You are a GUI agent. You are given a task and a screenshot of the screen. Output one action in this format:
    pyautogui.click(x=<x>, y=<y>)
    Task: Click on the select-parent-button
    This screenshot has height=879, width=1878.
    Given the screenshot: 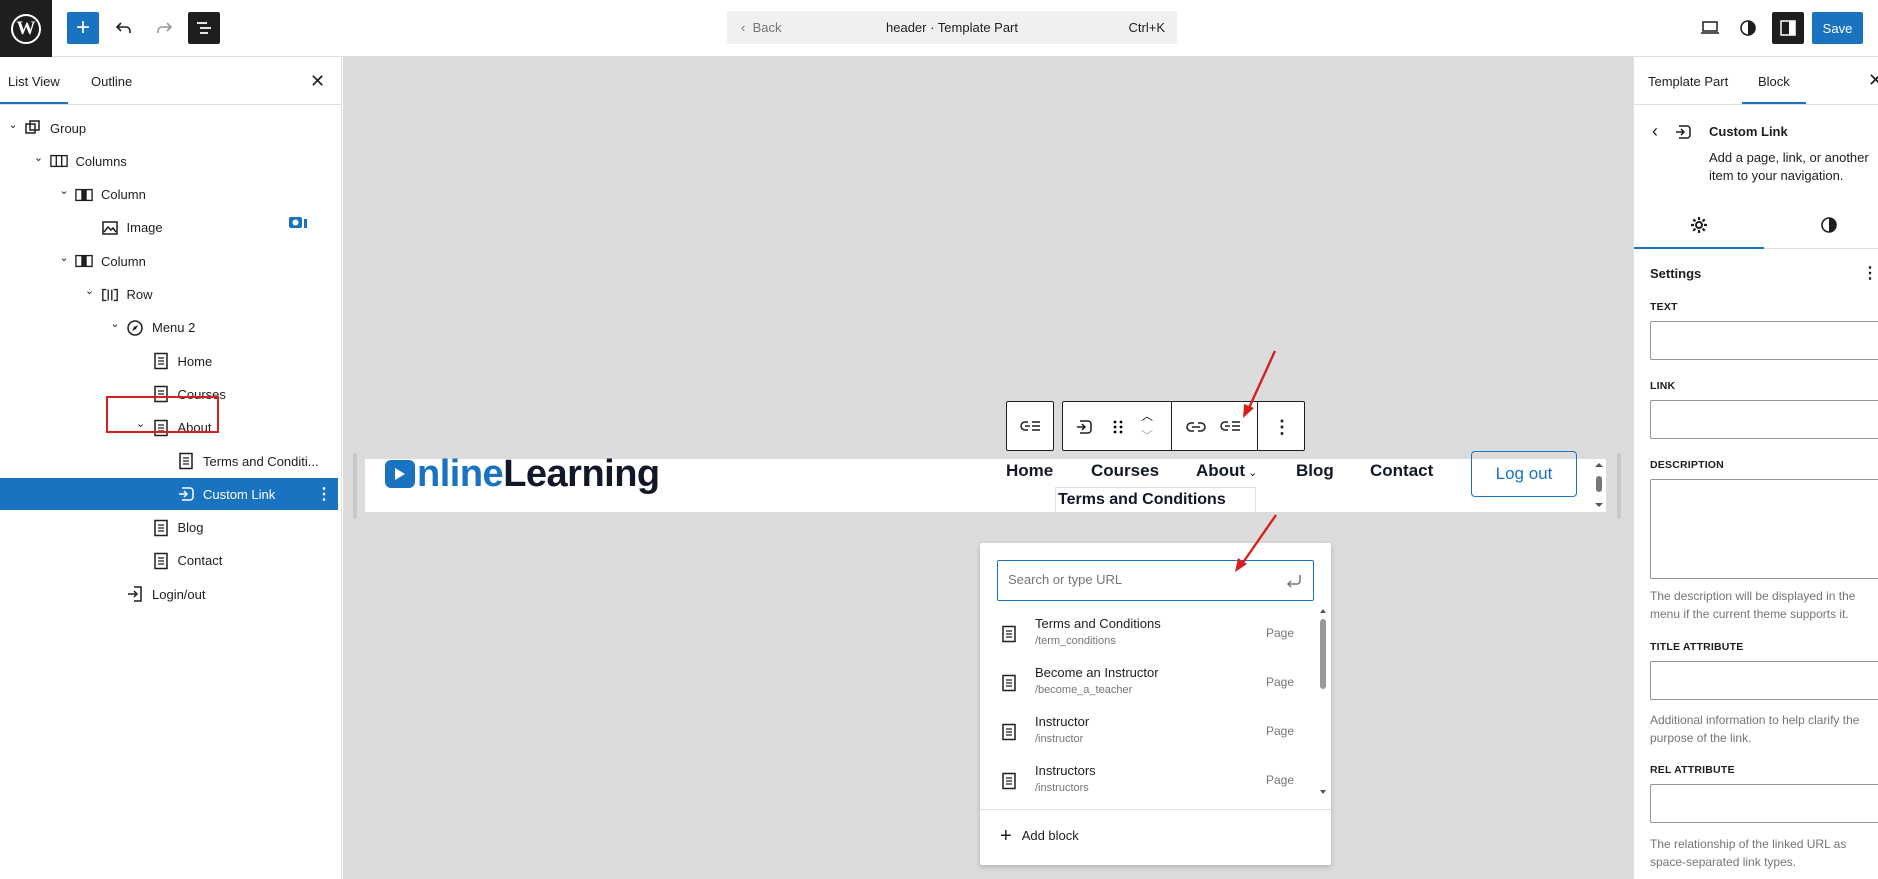 What is the action you would take?
    pyautogui.click(x=1030, y=427)
    